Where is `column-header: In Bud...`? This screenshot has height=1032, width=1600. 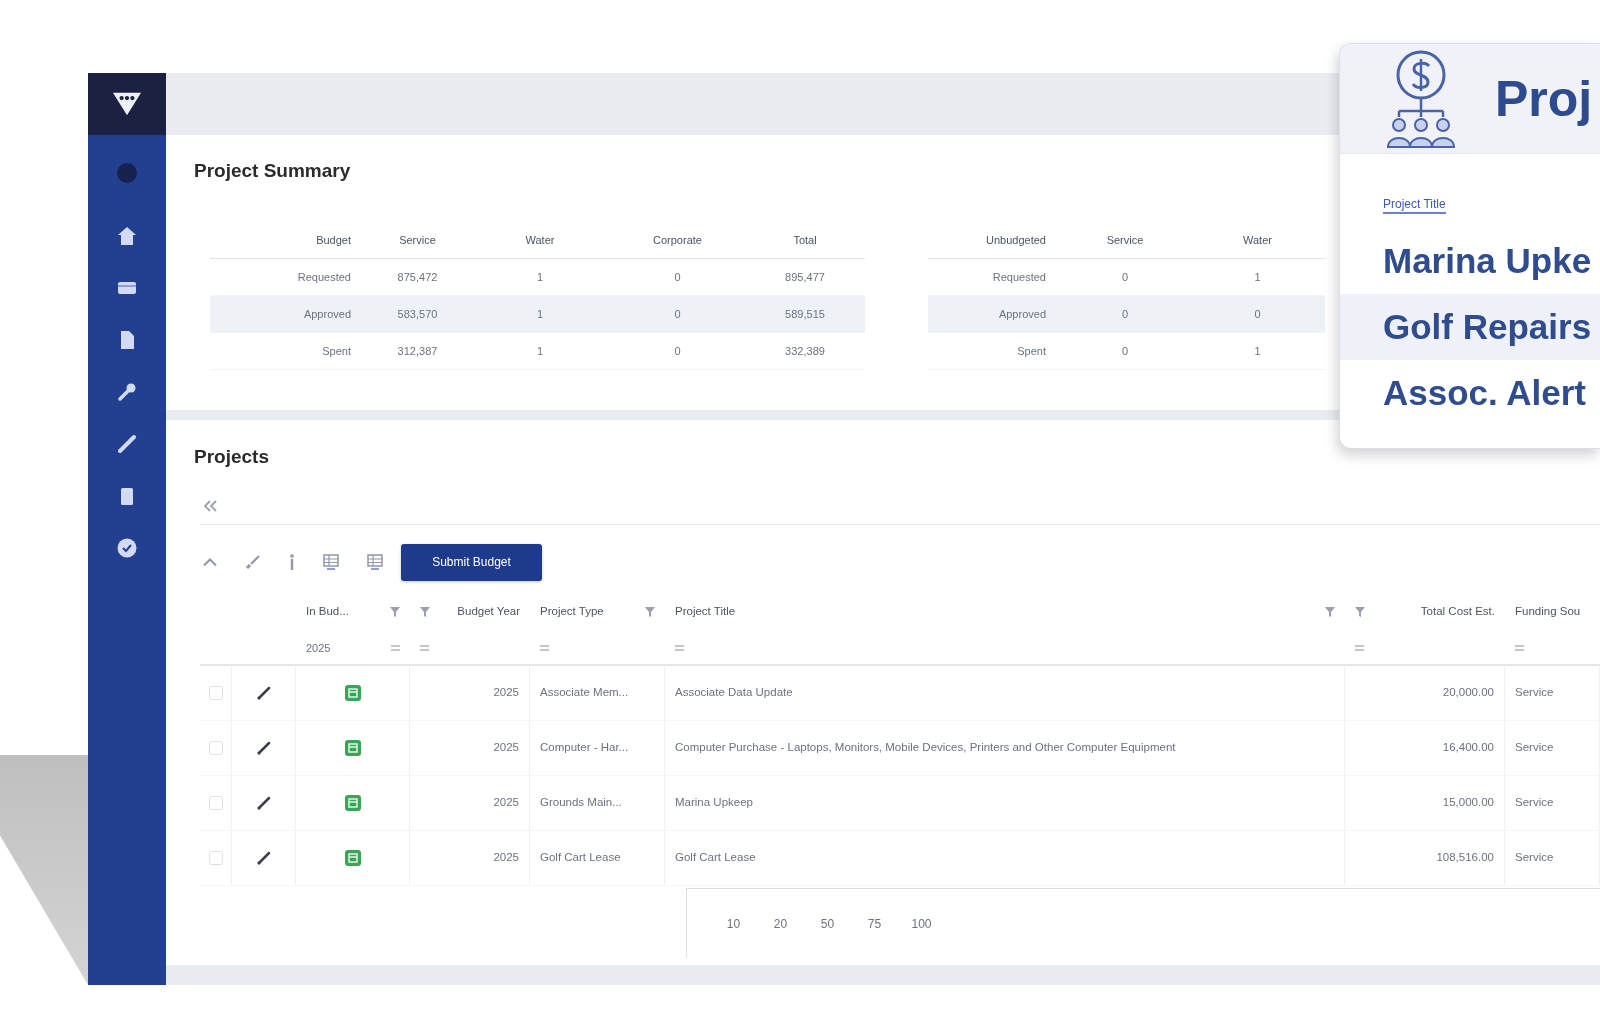
column-header: In Bud... is located at coordinates (327, 612).